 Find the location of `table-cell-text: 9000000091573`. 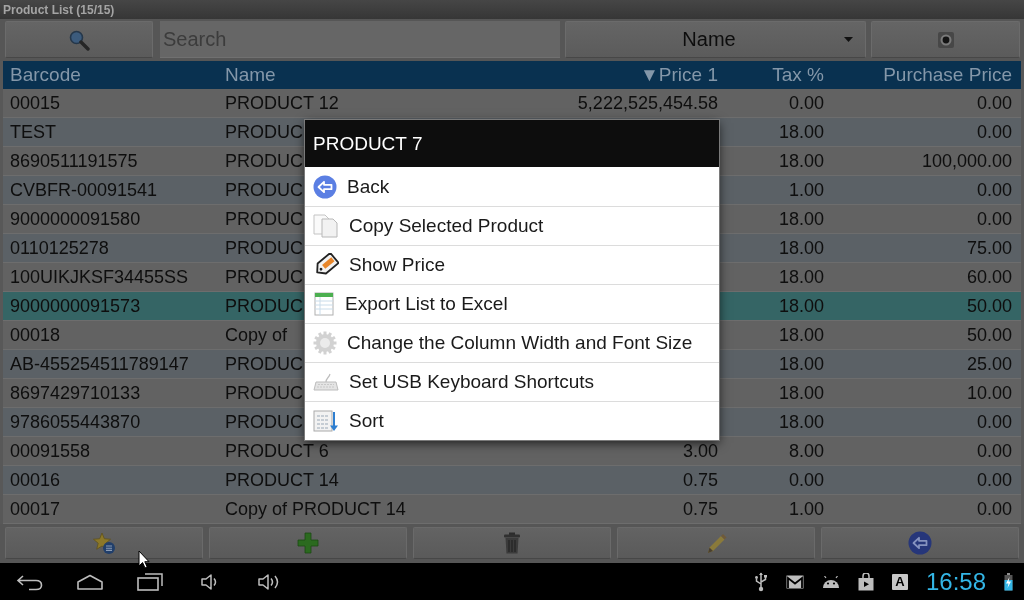

table-cell-text: 9000000091573 is located at coordinates (75, 306).